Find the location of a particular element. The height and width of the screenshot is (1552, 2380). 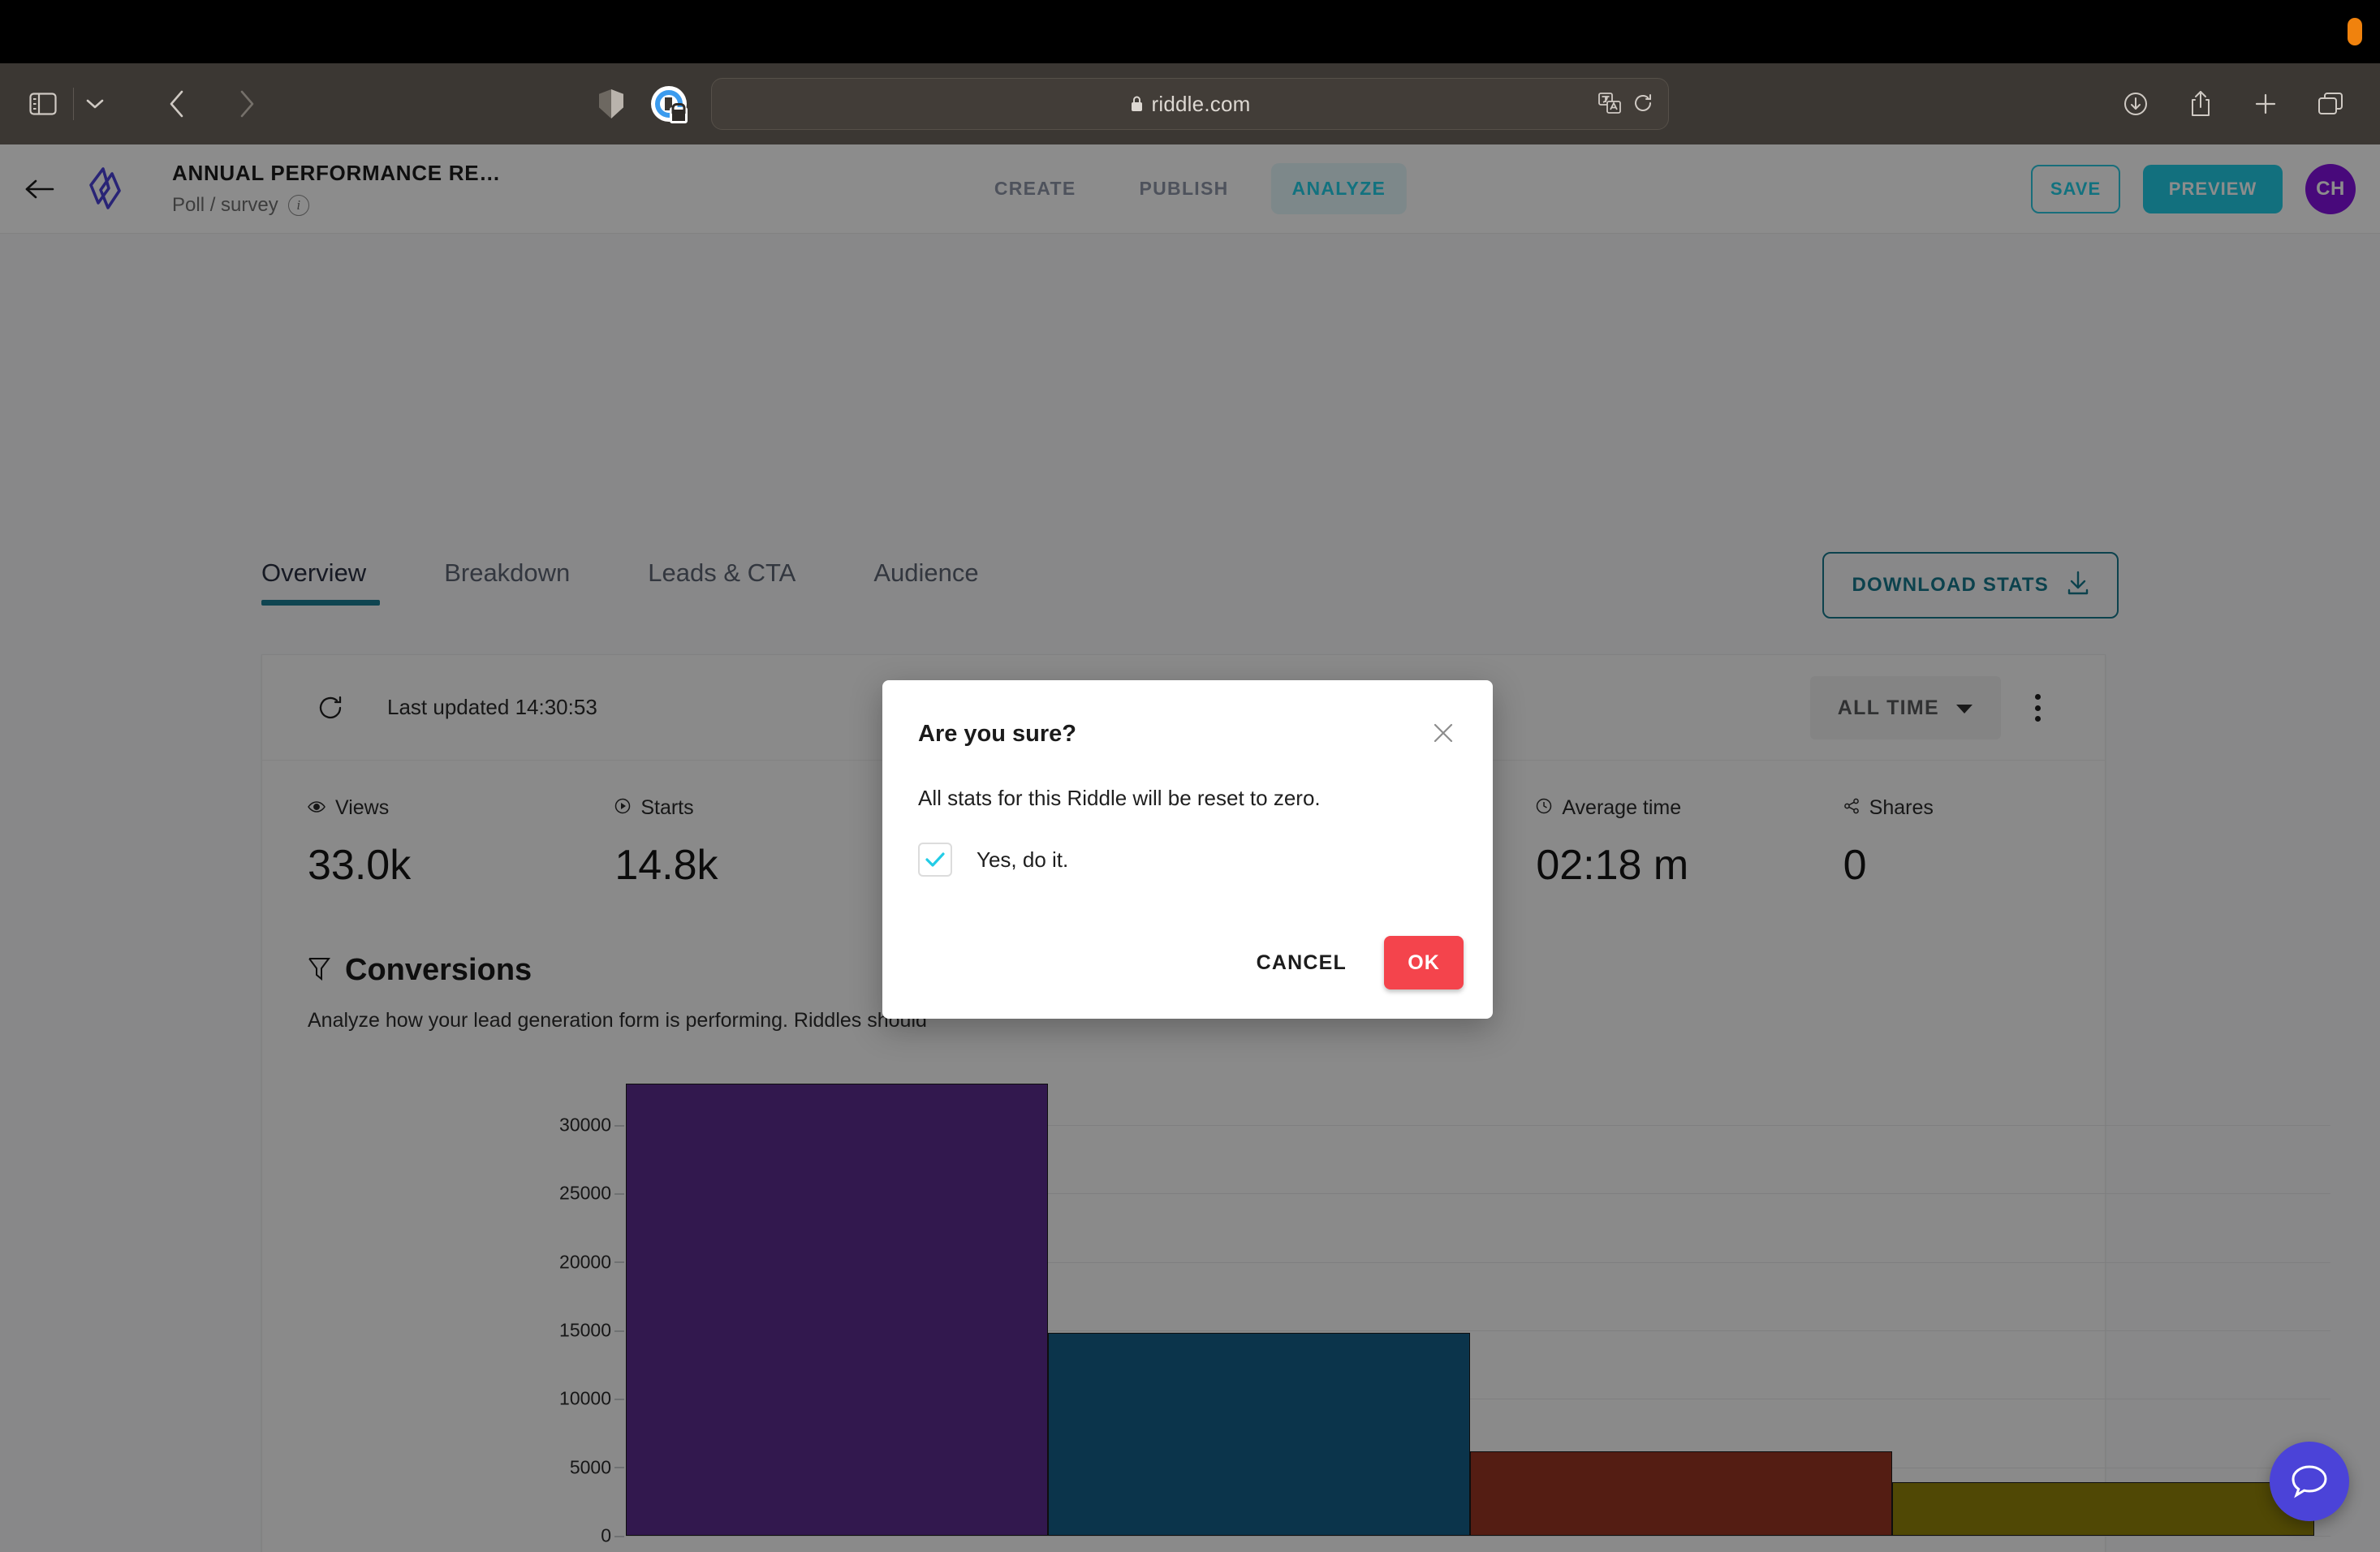

notch-indicator is located at coordinates (2355, 32).